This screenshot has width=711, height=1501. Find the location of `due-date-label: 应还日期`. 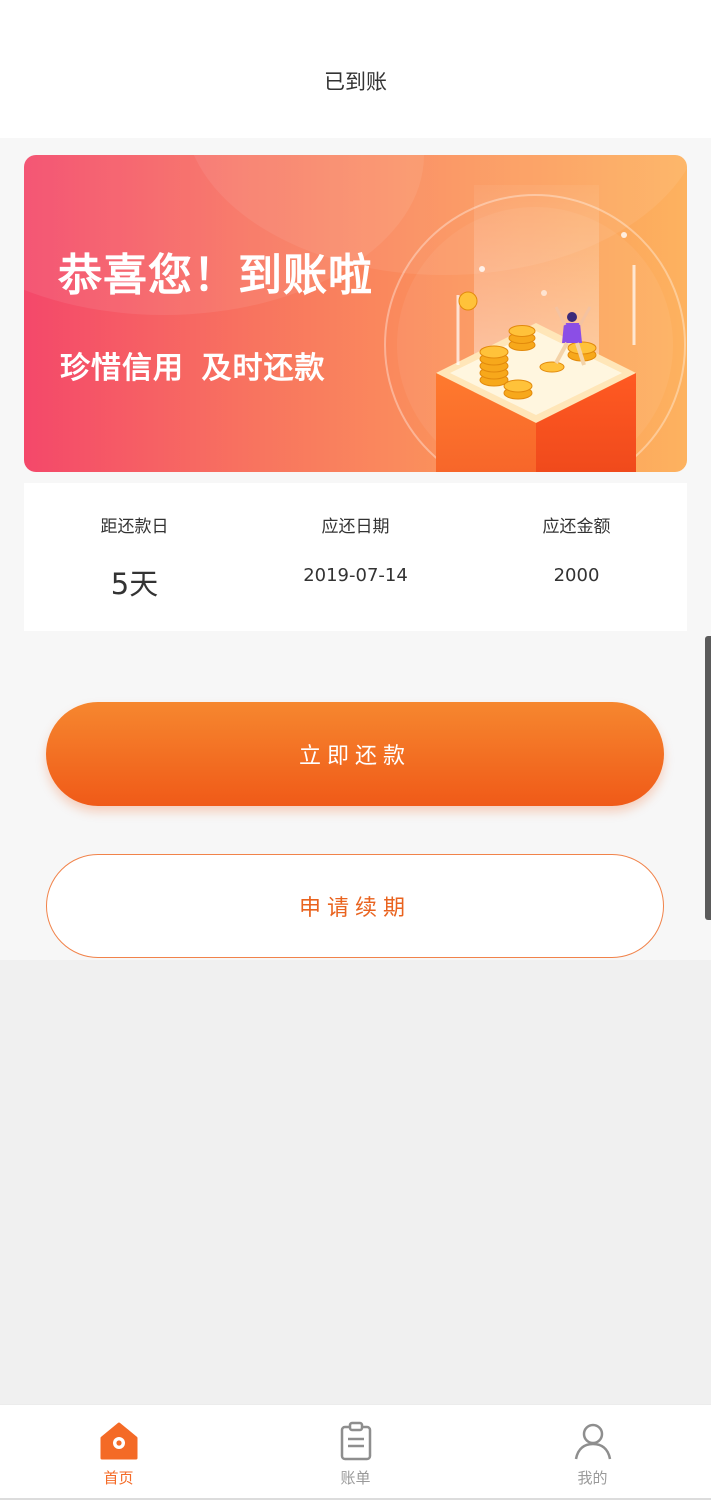

due-date-label: 应还日期 is located at coordinates (355, 527).